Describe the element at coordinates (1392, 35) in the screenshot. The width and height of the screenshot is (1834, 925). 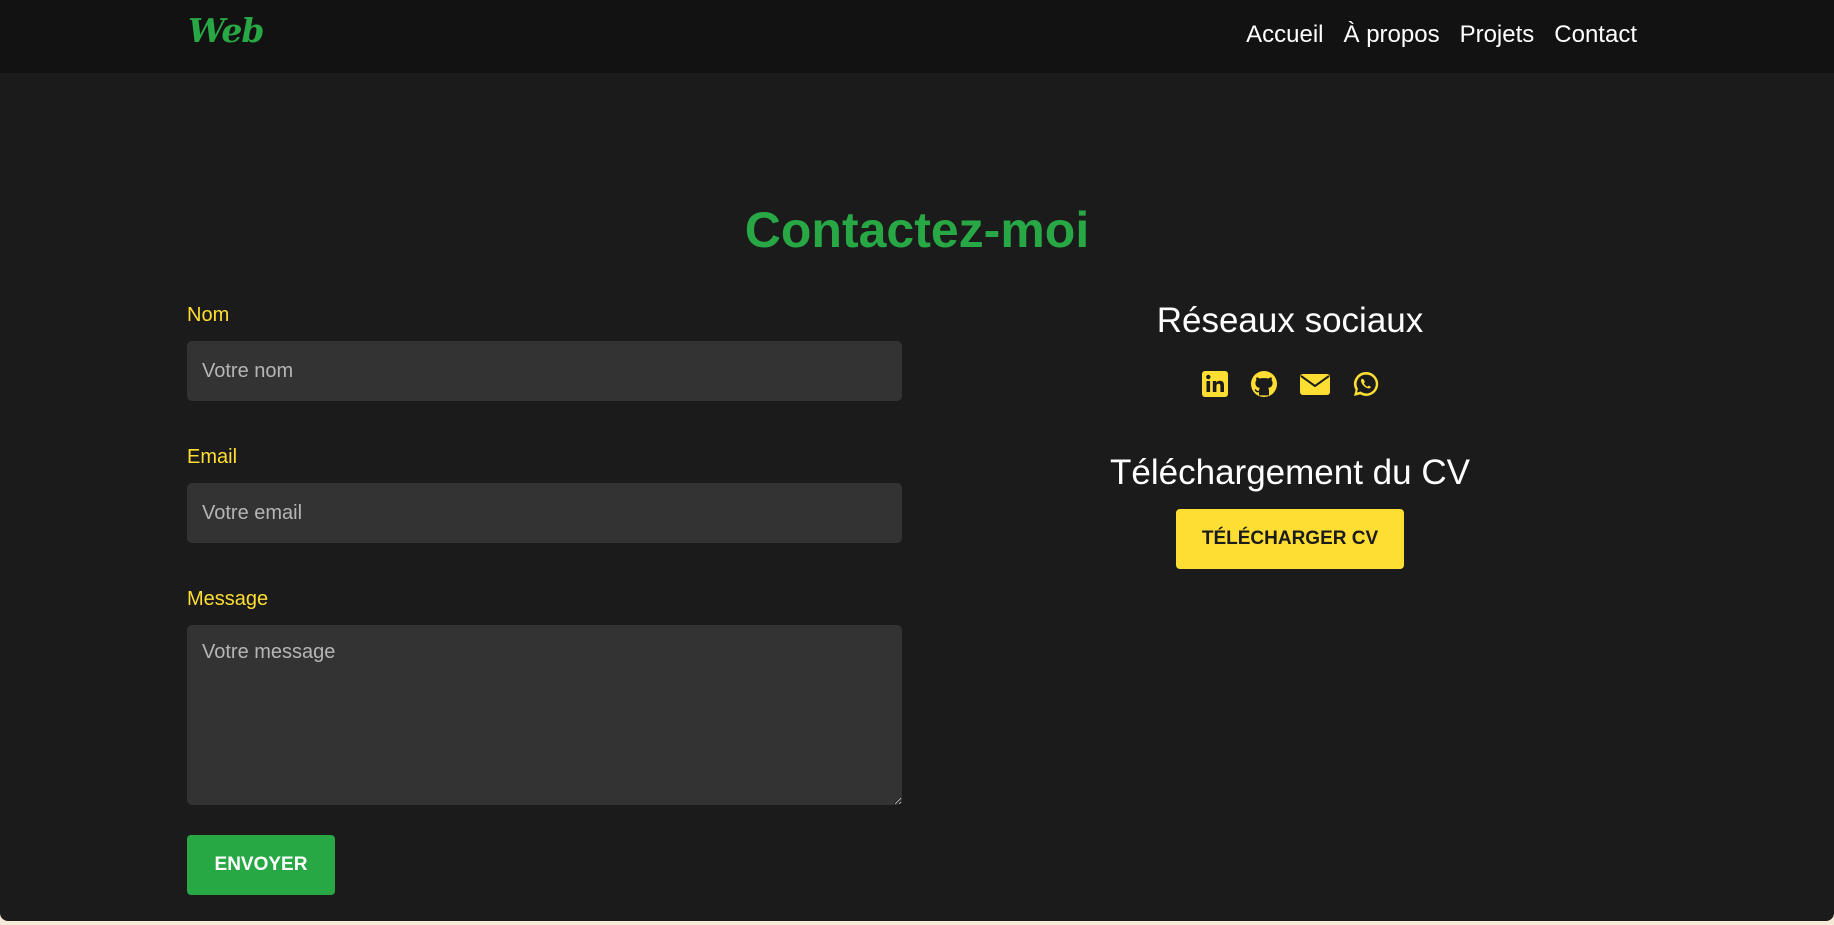
I see `nav-link-a-propos: À propos` at that location.